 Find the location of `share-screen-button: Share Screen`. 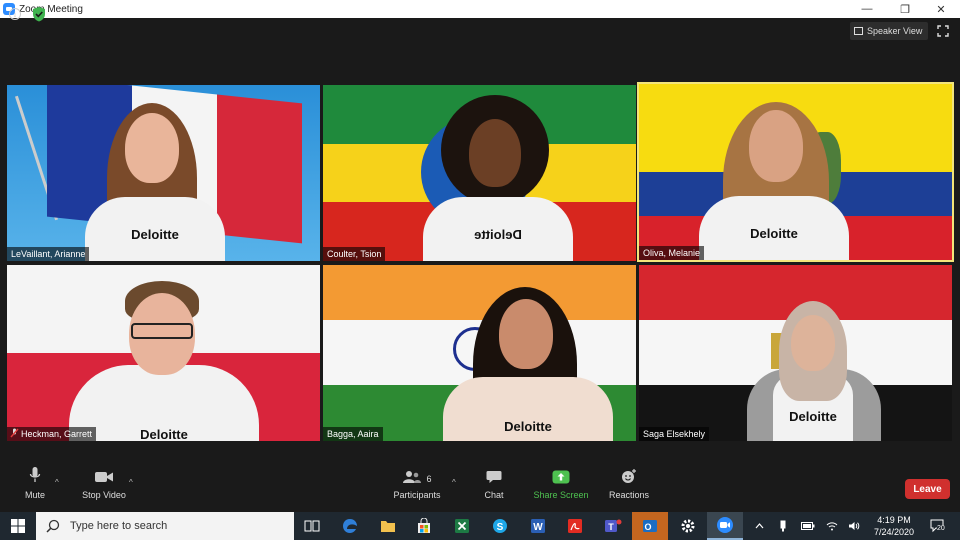

share-screen-button: Share Screen is located at coordinates (561, 487).